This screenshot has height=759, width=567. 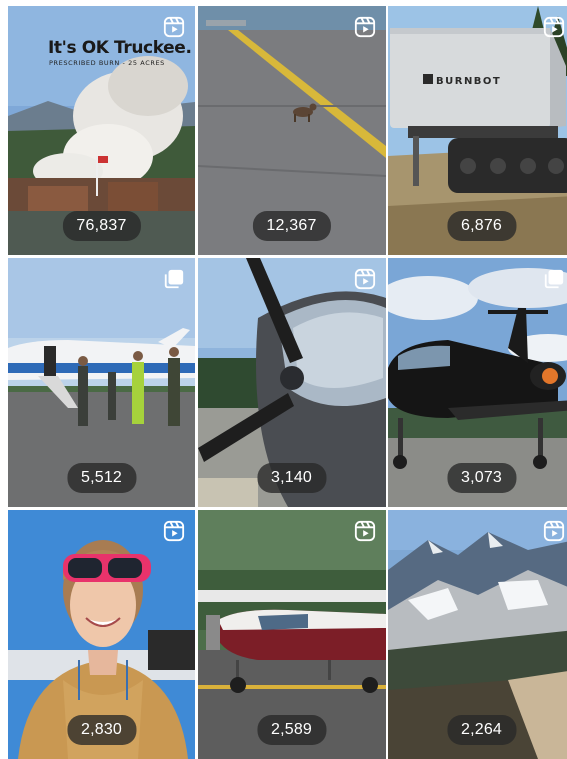 I want to click on grid-tile-jet-crew: 5,512, so click(x=101, y=382).